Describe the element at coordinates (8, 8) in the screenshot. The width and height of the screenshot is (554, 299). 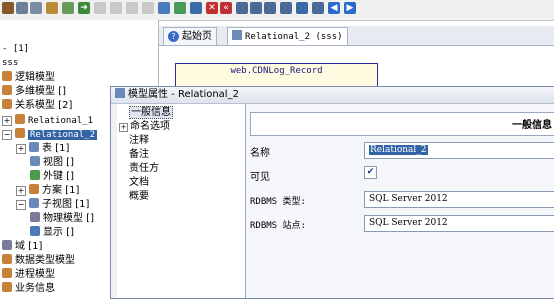
I see `open-icon` at that location.